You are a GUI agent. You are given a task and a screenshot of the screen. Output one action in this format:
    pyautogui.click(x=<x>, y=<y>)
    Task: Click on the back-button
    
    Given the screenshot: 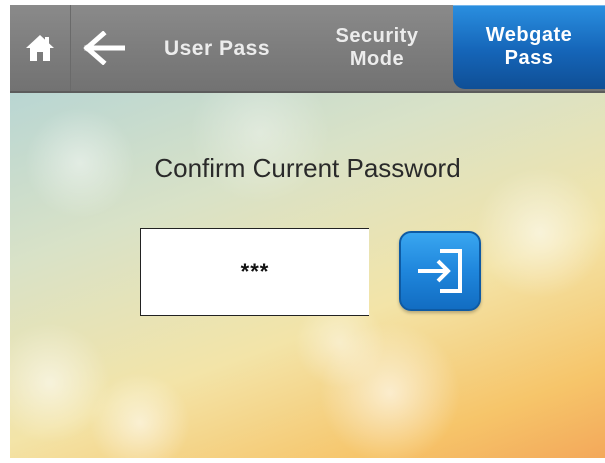 What is the action you would take?
    pyautogui.click(x=104, y=48)
    